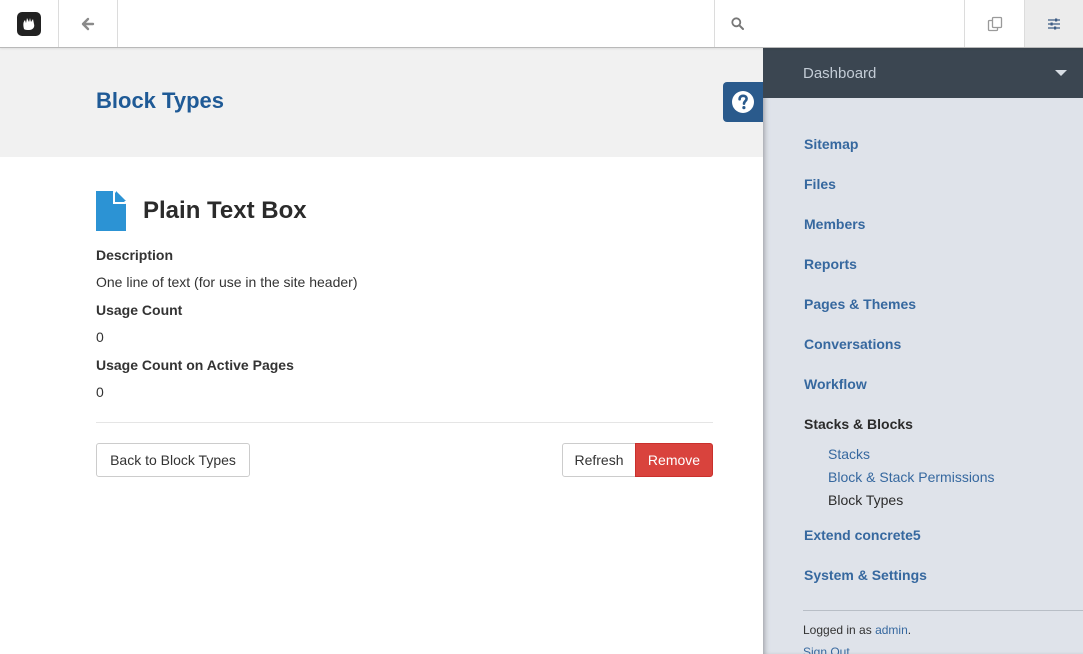 The width and height of the screenshot is (1083, 654). Describe the element at coordinates (834, 224) in the screenshot. I see `nav-item-members: Members` at that location.